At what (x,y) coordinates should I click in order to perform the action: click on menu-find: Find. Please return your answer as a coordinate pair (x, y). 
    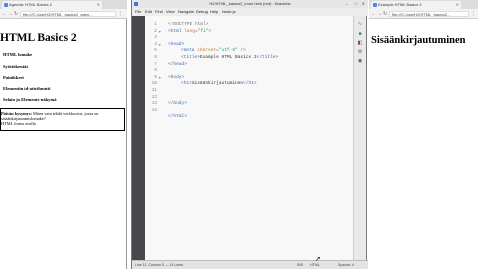
    Looking at the image, I should click on (159, 12).